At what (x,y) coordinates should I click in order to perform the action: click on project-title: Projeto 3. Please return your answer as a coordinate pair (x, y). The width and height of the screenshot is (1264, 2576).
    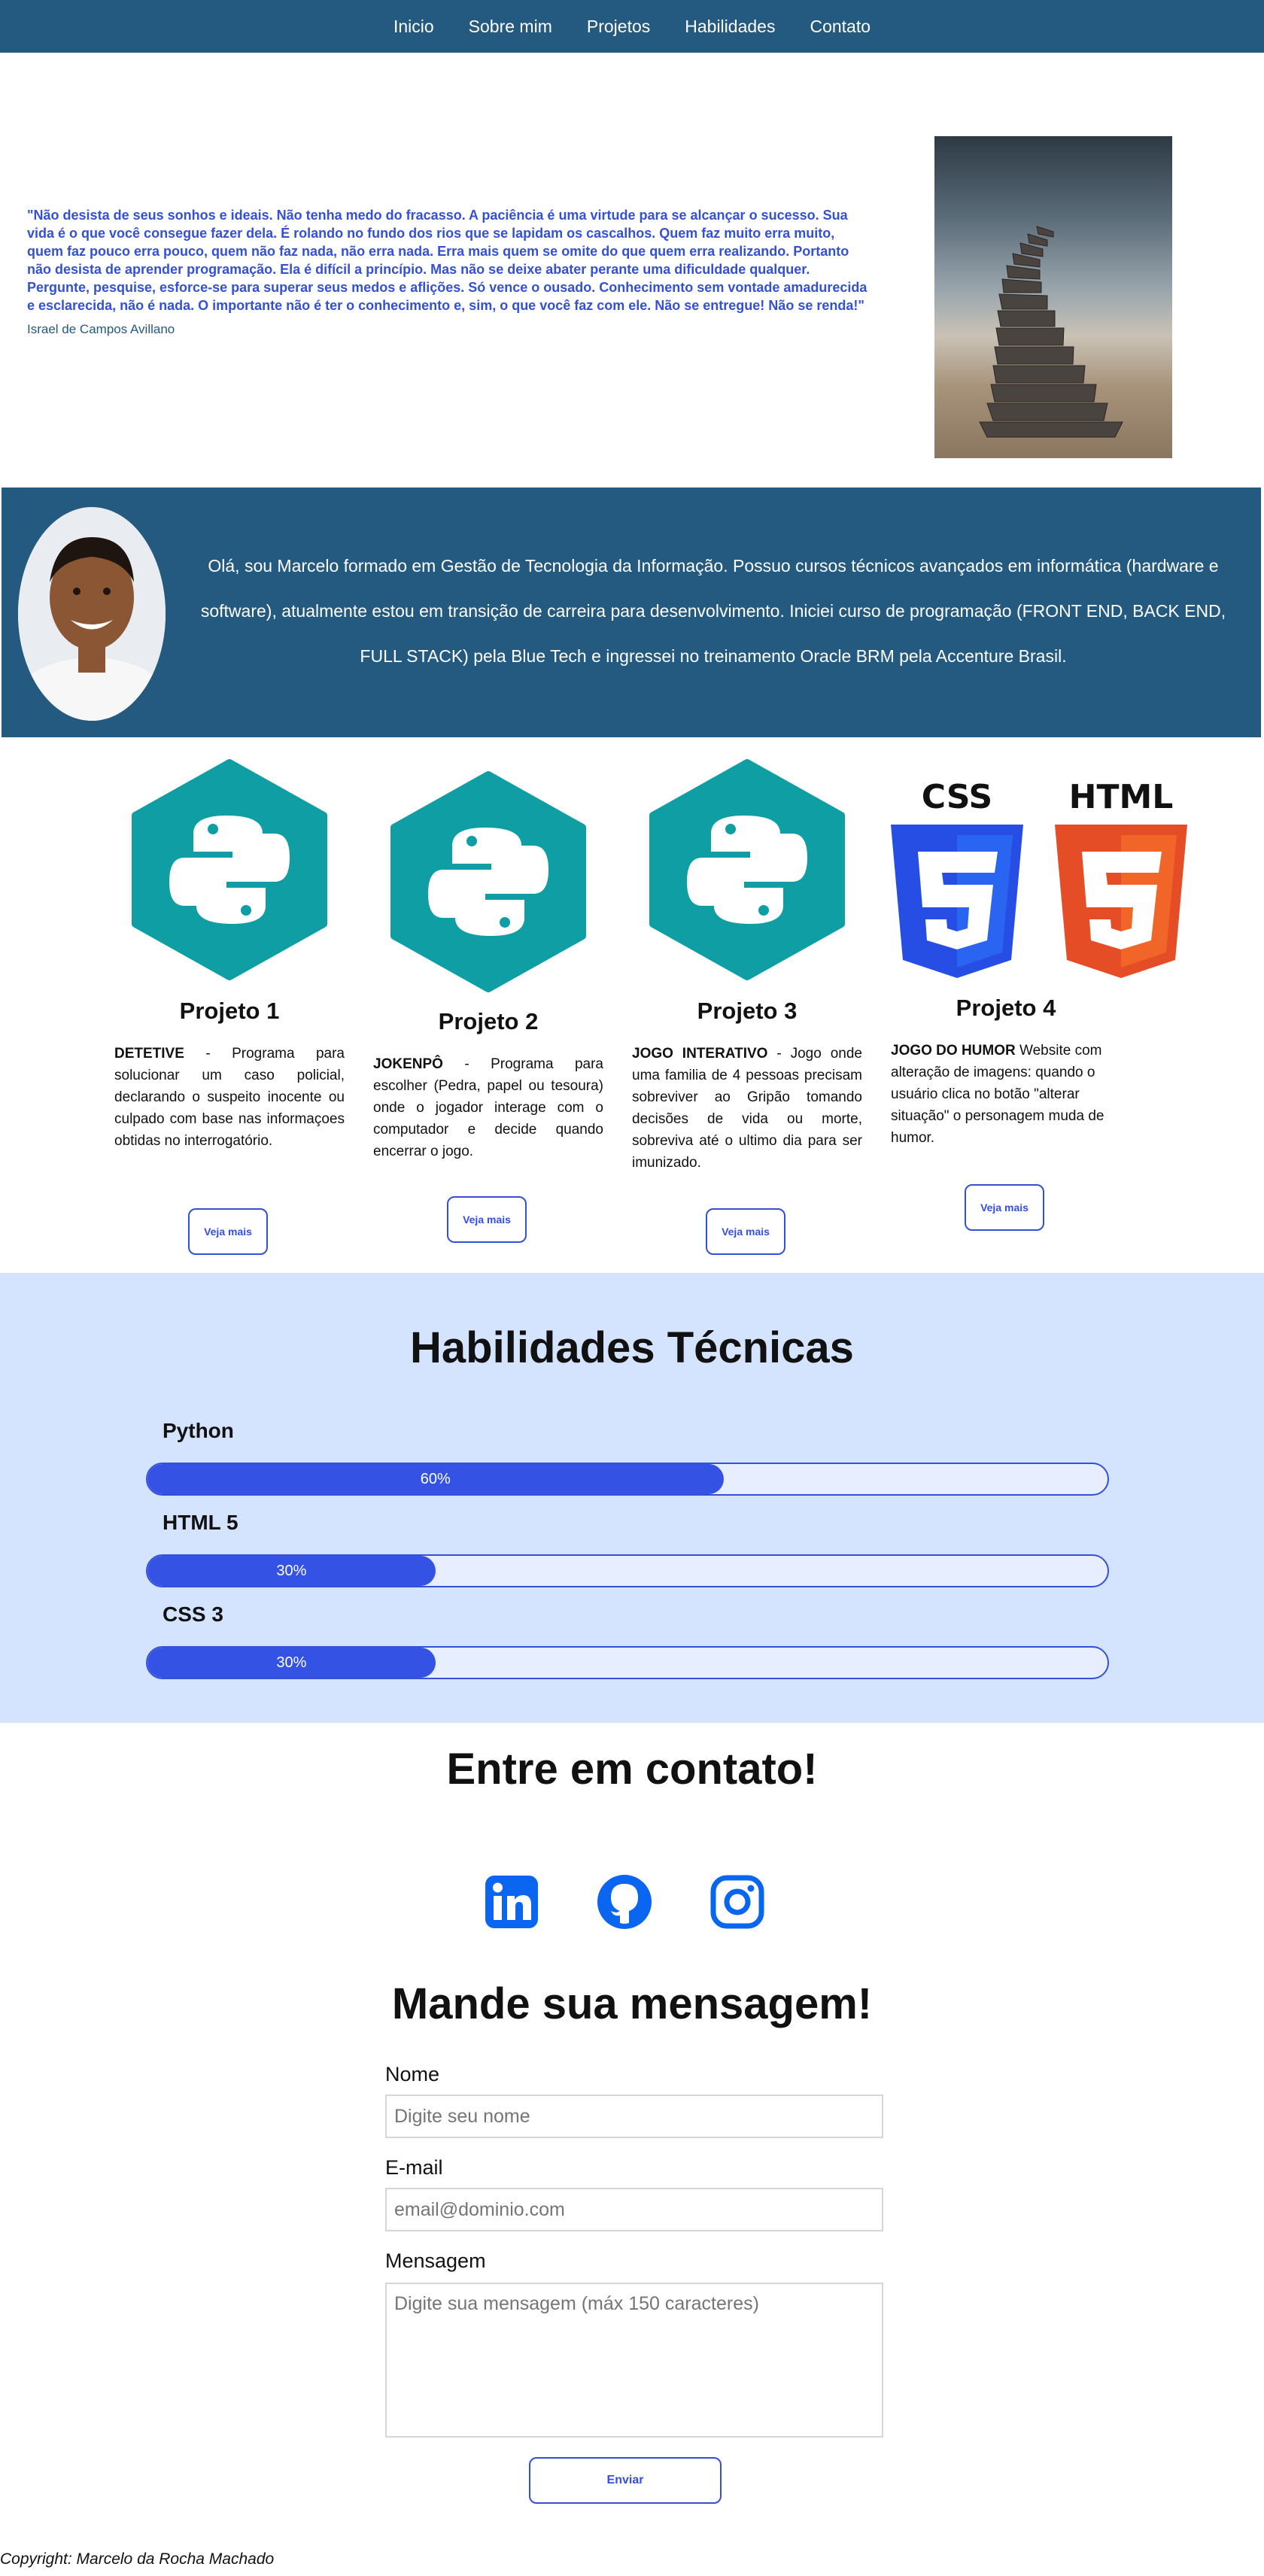
    Looking at the image, I should click on (747, 1011).